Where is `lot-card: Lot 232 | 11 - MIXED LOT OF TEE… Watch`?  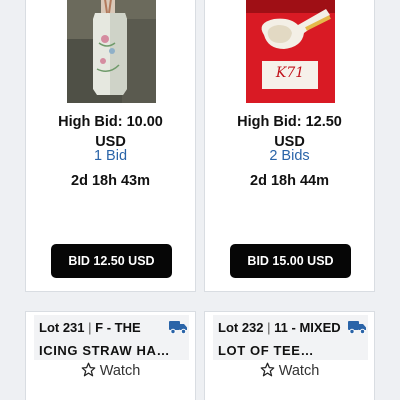 lot-card: Lot 232 | 11 - MIXED LOT OF TEE… Watch is located at coordinates (289, 355).